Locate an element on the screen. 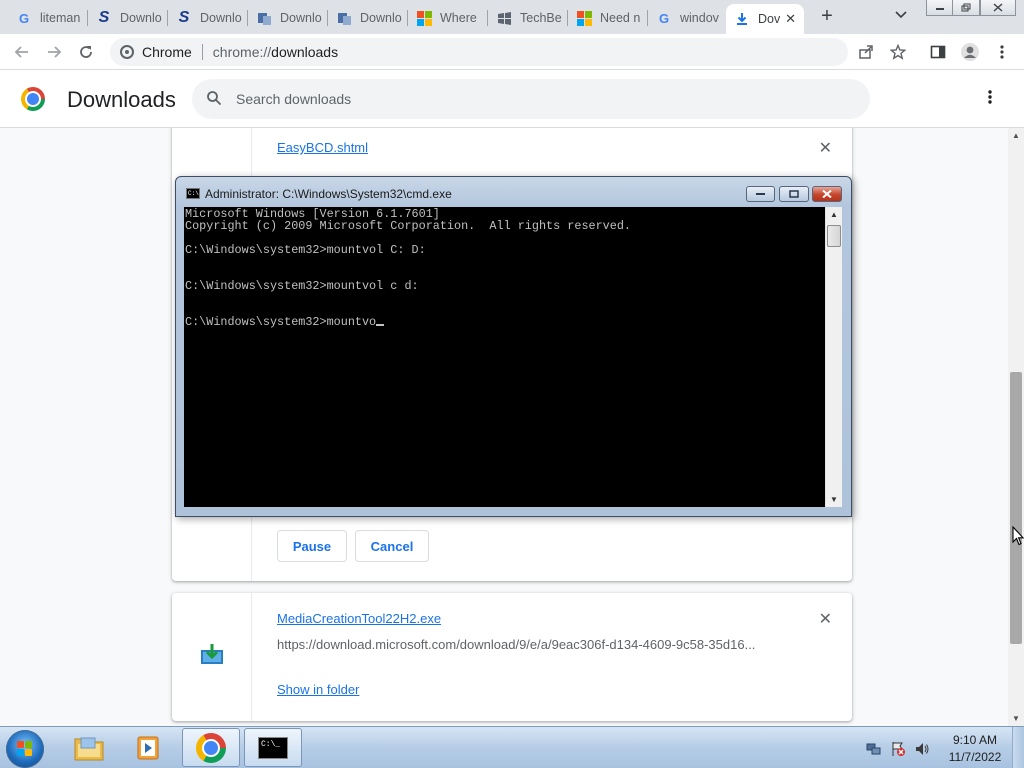 This screenshot has height=768, width=1024. tab-microsoft-where: Where is located at coordinates (448, 18).